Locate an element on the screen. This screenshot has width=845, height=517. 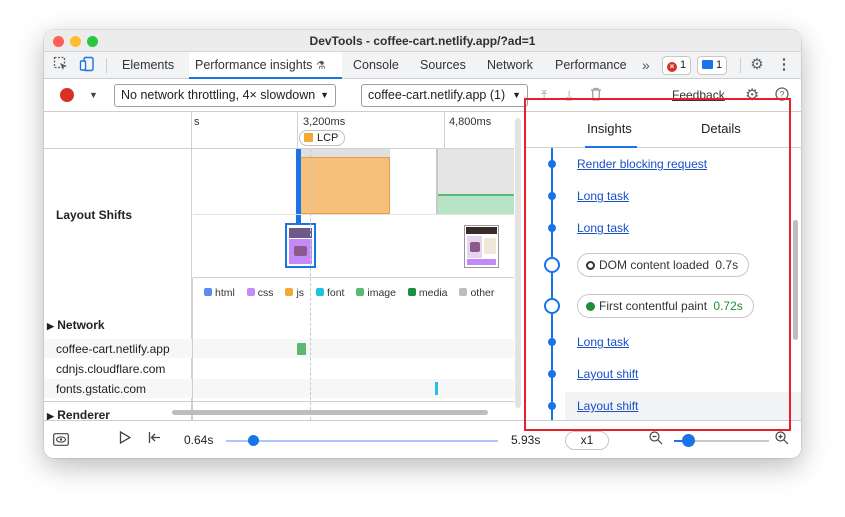
legend-item-font: font is located at coordinates (329, 293).